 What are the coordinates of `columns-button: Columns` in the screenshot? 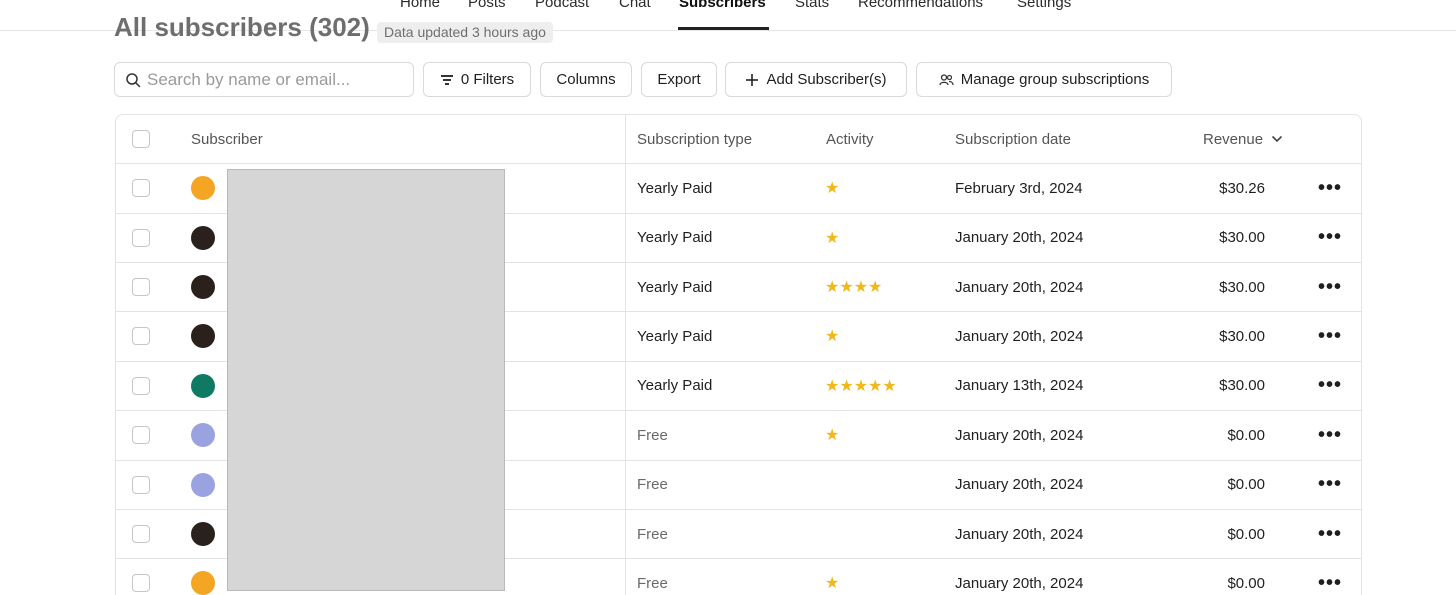 It's located at (586, 79).